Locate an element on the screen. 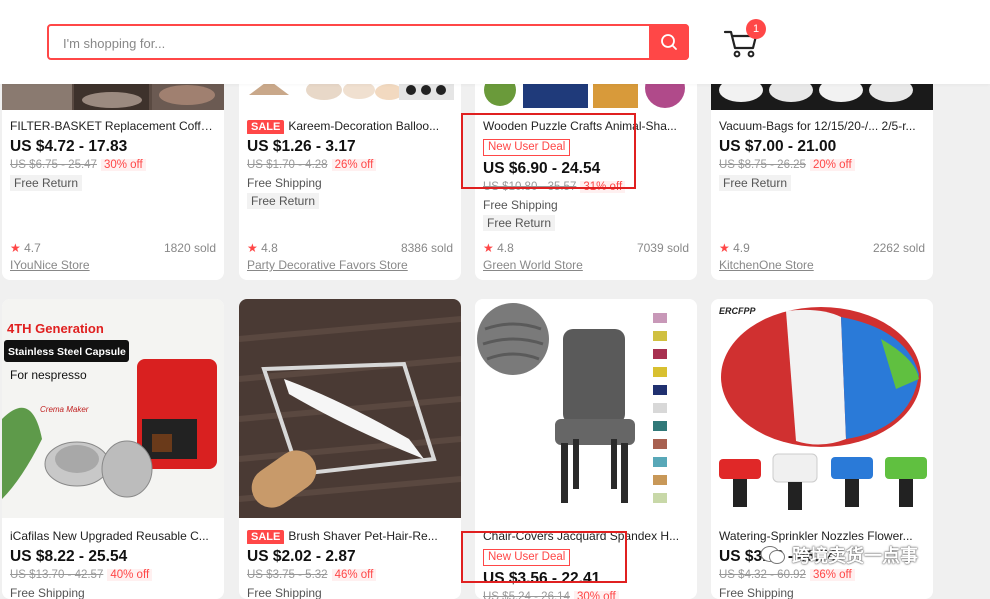 The height and width of the screenshot is (599, 990). product-price: US $4.72 - 17.83 is located at coordinates (69, 146).